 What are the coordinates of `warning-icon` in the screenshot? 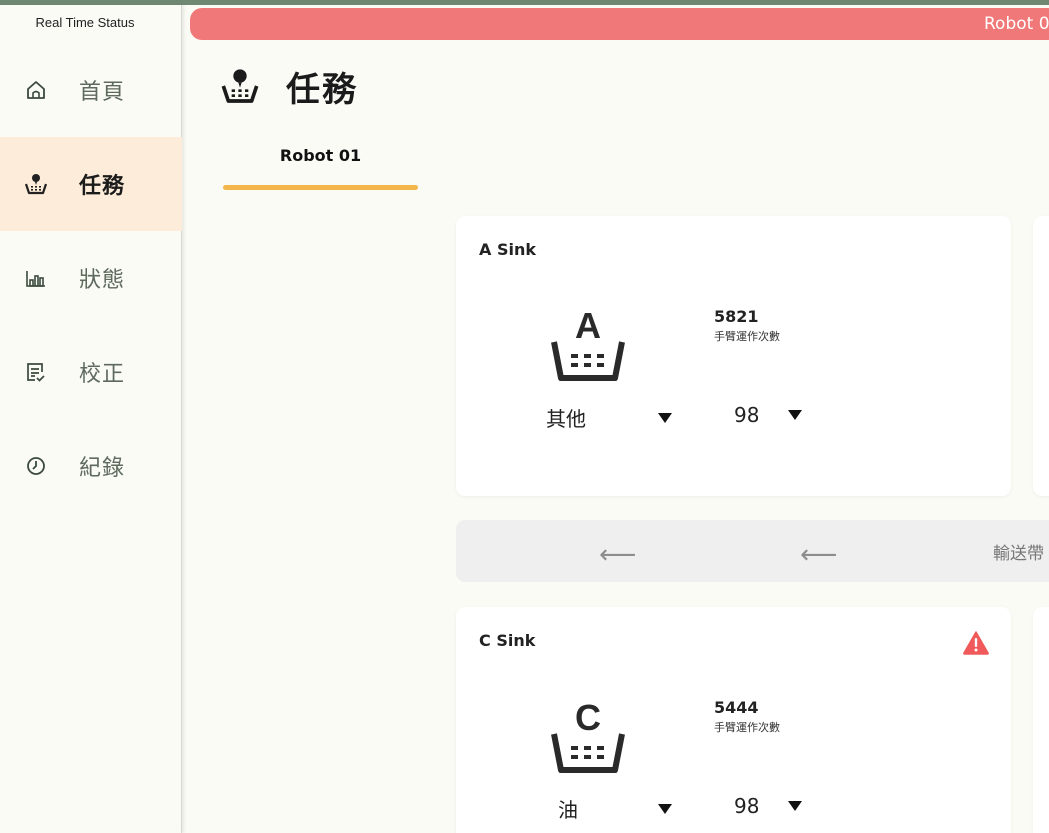 It's located at (976, 643).